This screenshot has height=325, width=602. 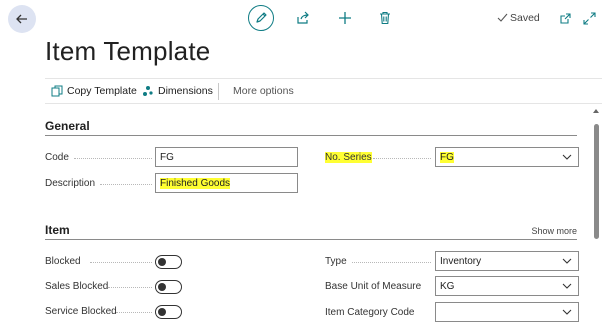 I want to click on code-leader-dots, so click(x=113, y=158).